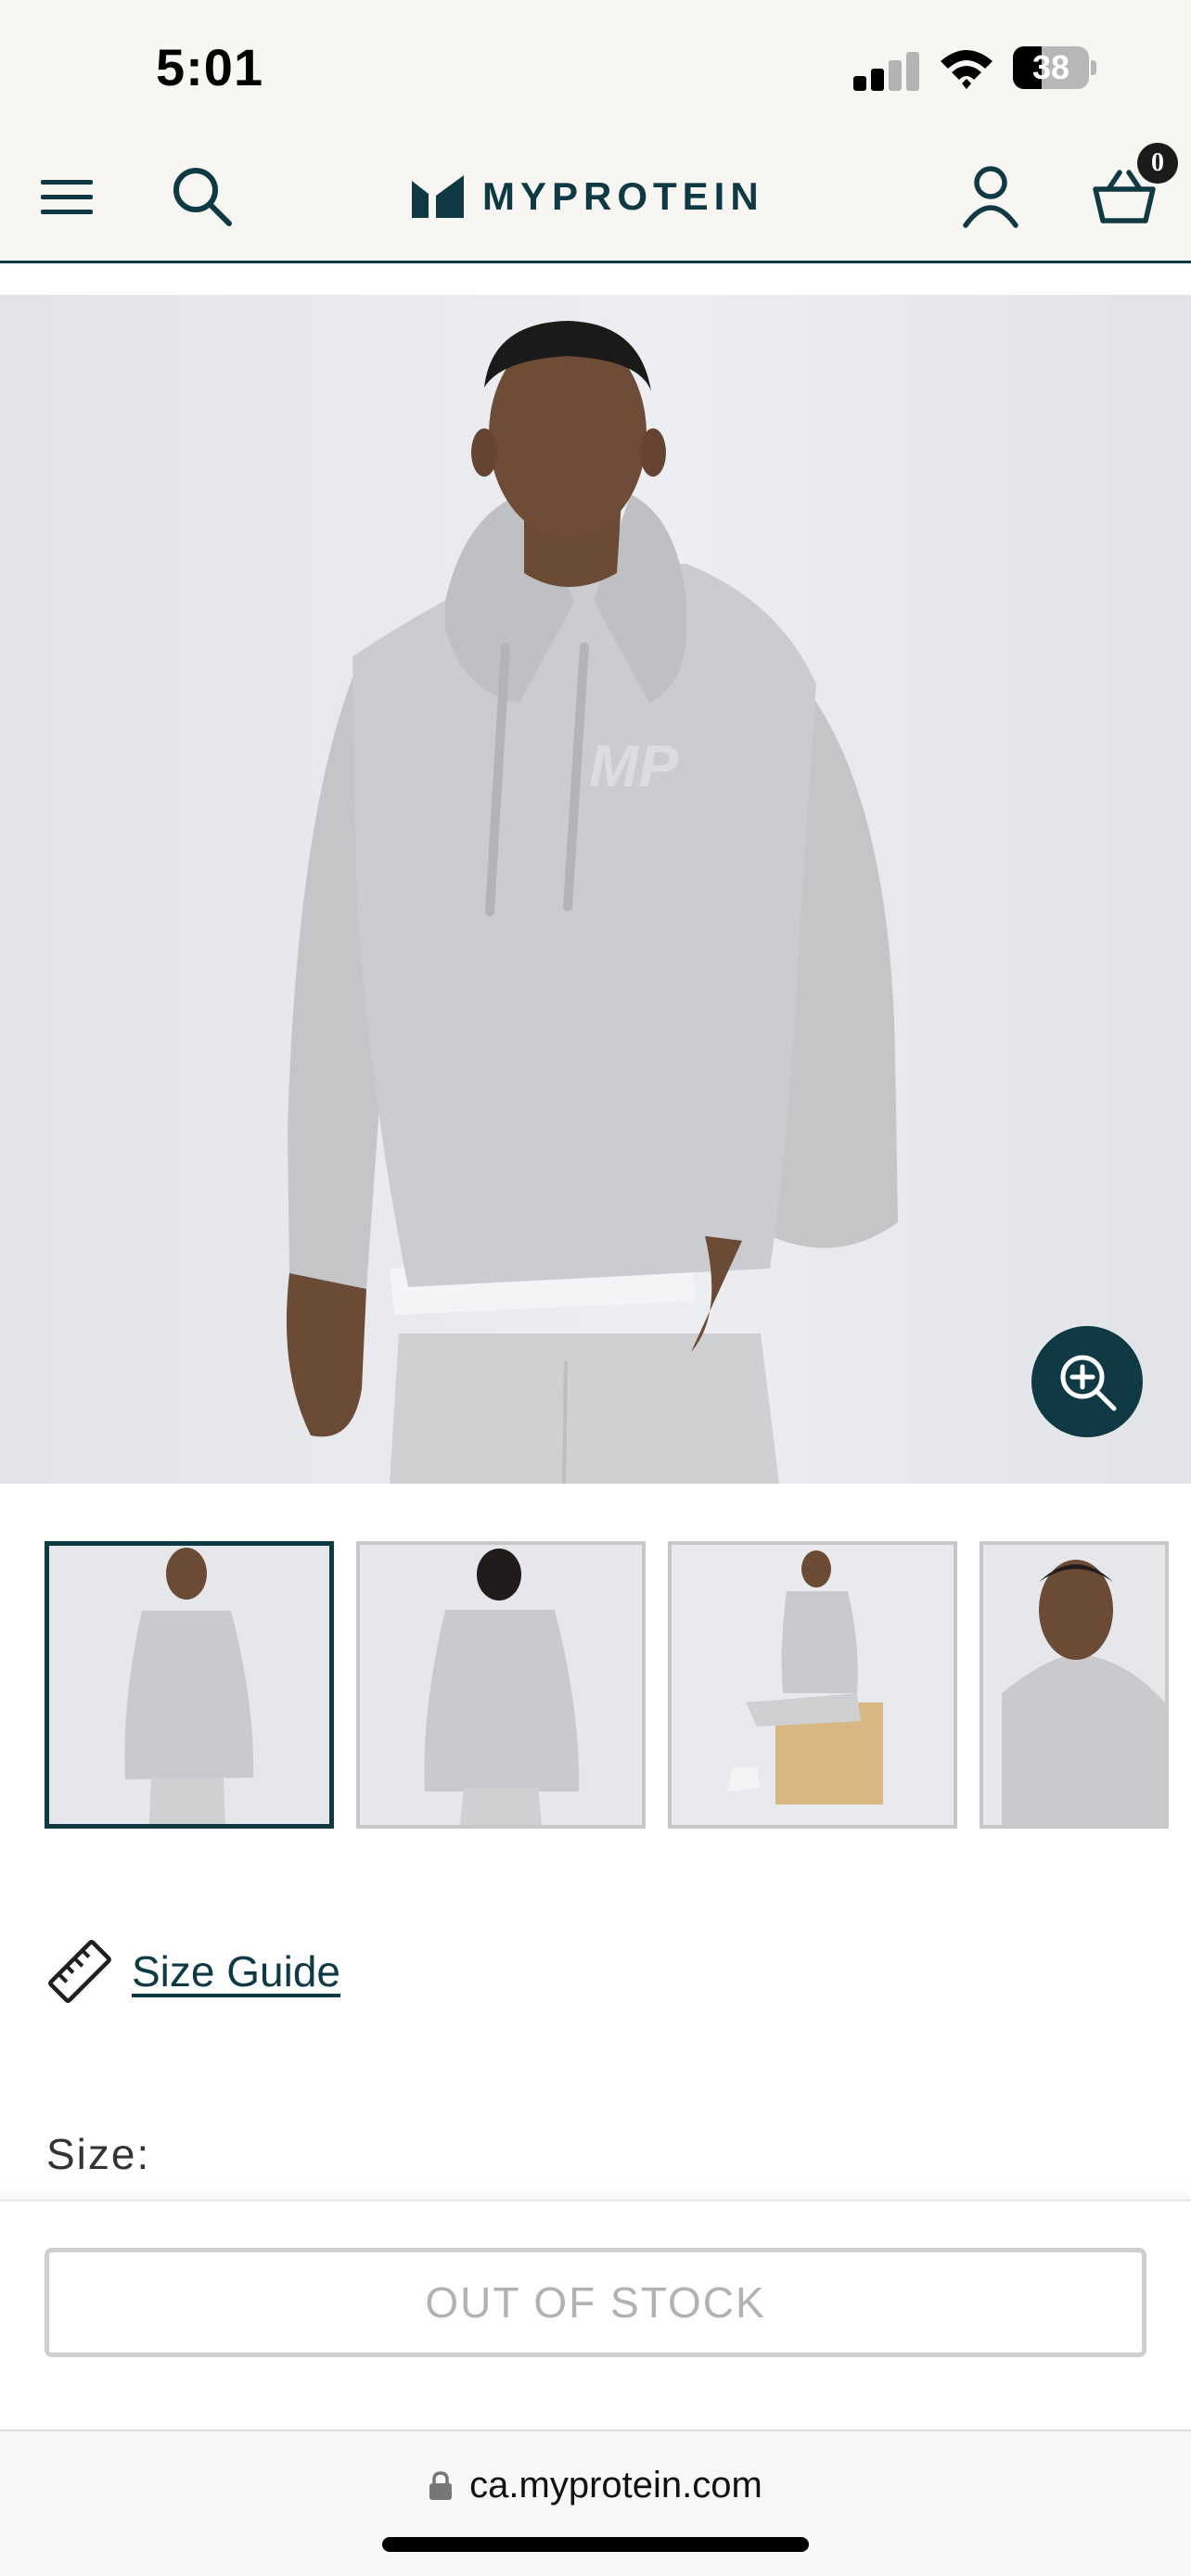 The width and height of the screenshot is (1191, 2576). Describe the element at coordinates (210, 67) in the screenshot. I see `status-time: 5:01` at that location.